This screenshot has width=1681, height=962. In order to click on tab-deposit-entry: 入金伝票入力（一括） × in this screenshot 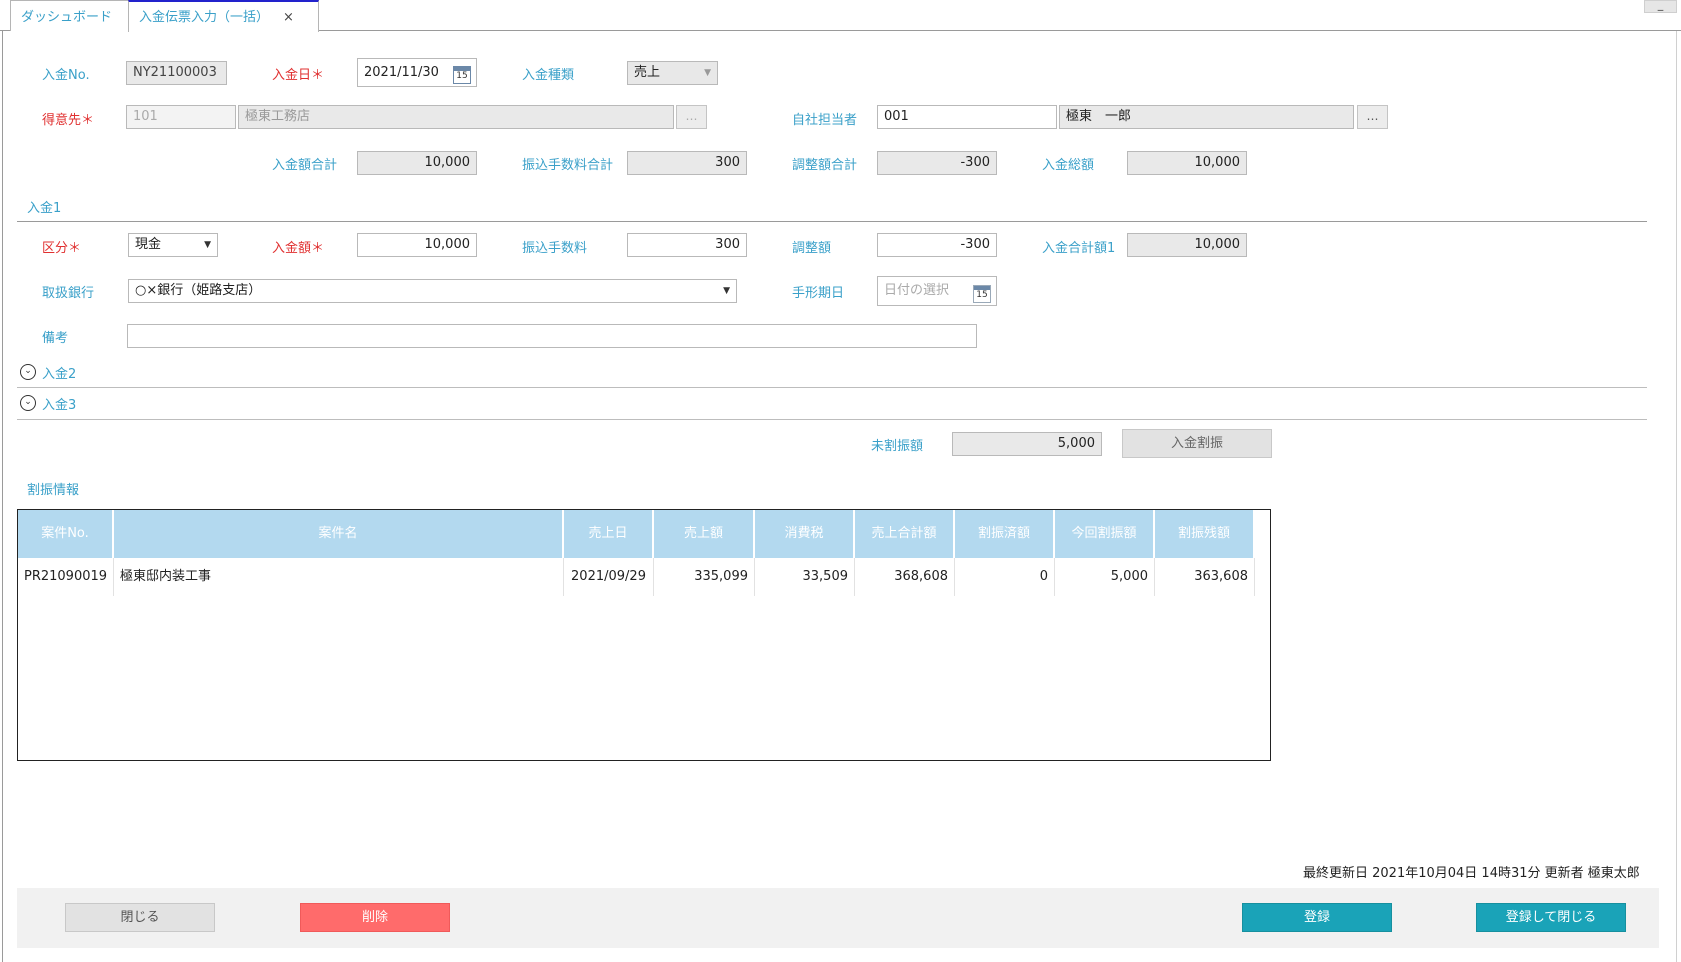, I will do `click(223, 16)`.